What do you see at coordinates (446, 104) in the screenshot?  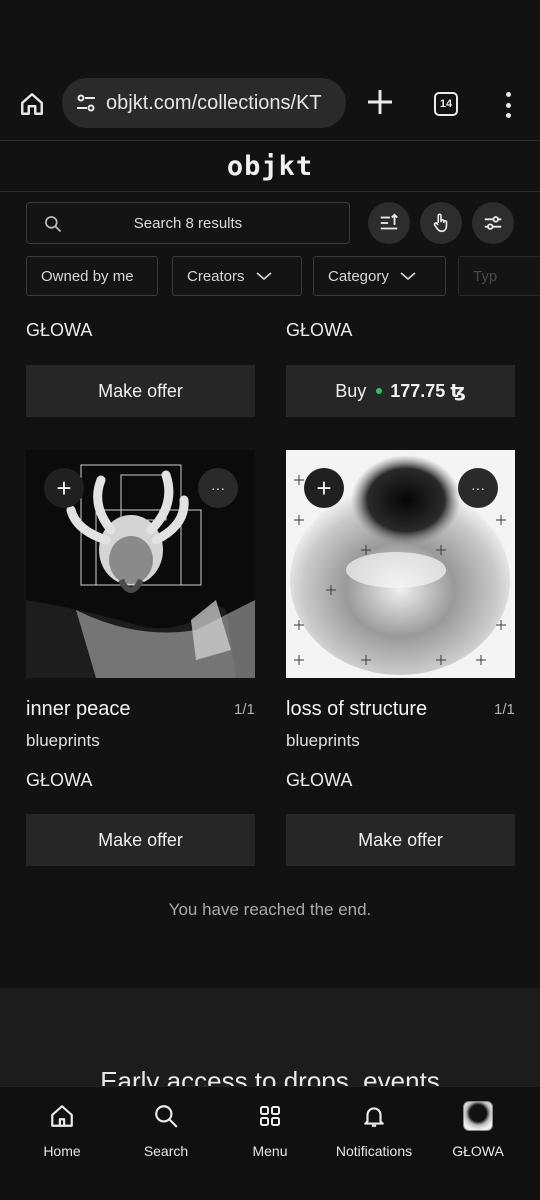 I see `tab-switcher-button: 14` at bounding box center [446, 104].